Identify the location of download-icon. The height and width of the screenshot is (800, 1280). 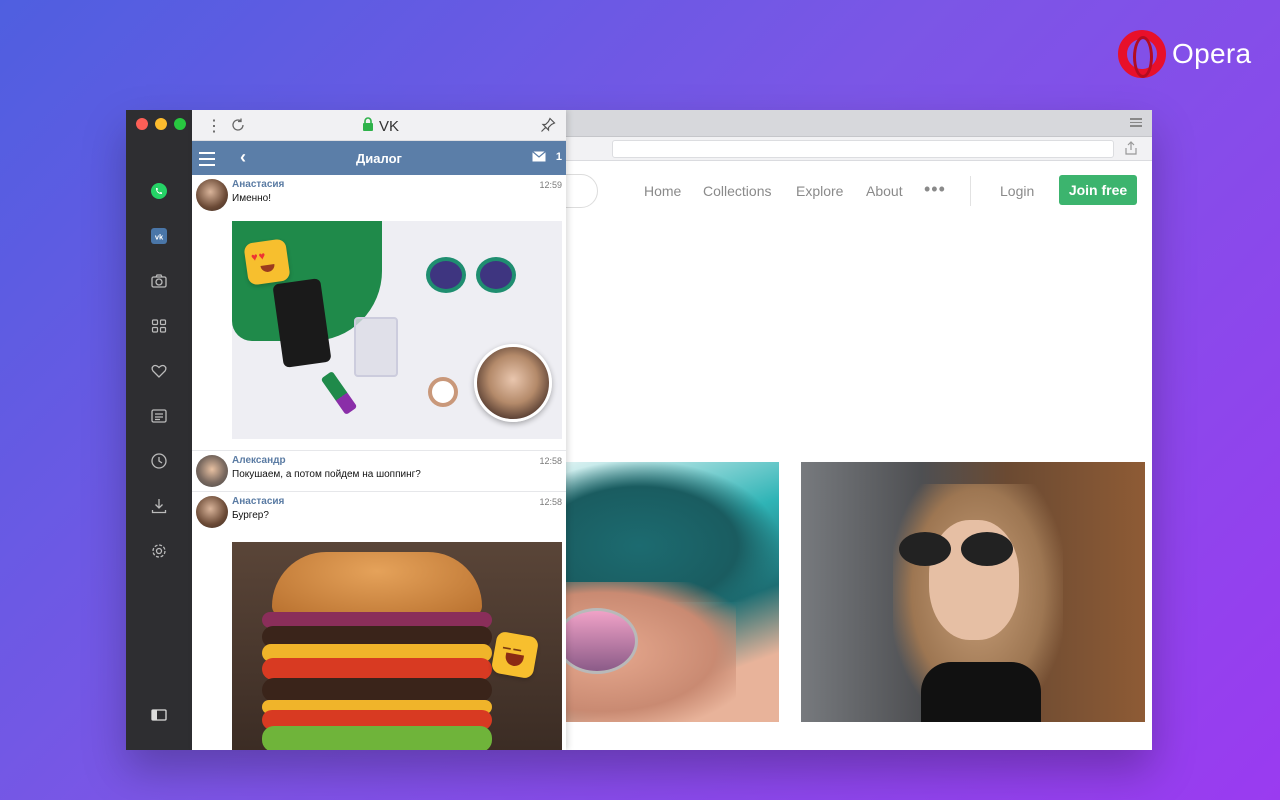
(159, 506).